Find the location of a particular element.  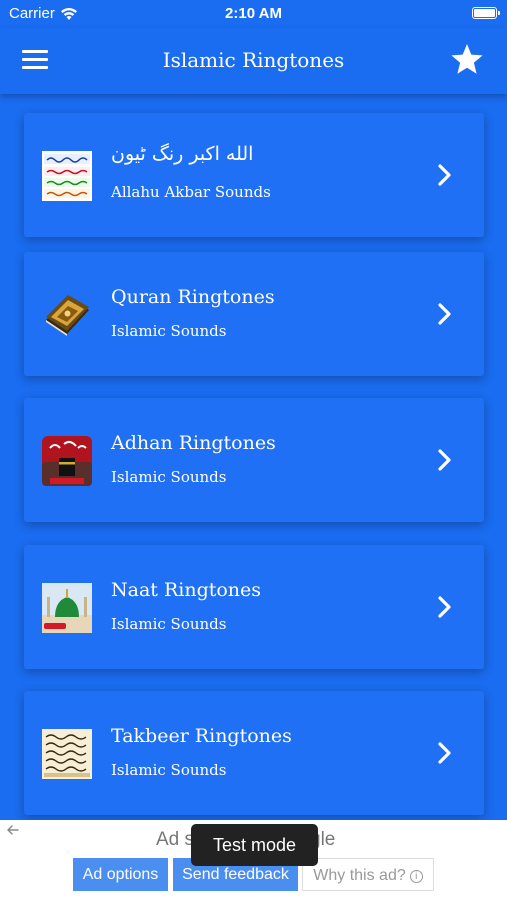

info-icon: i is located at coordinates (416, 876).